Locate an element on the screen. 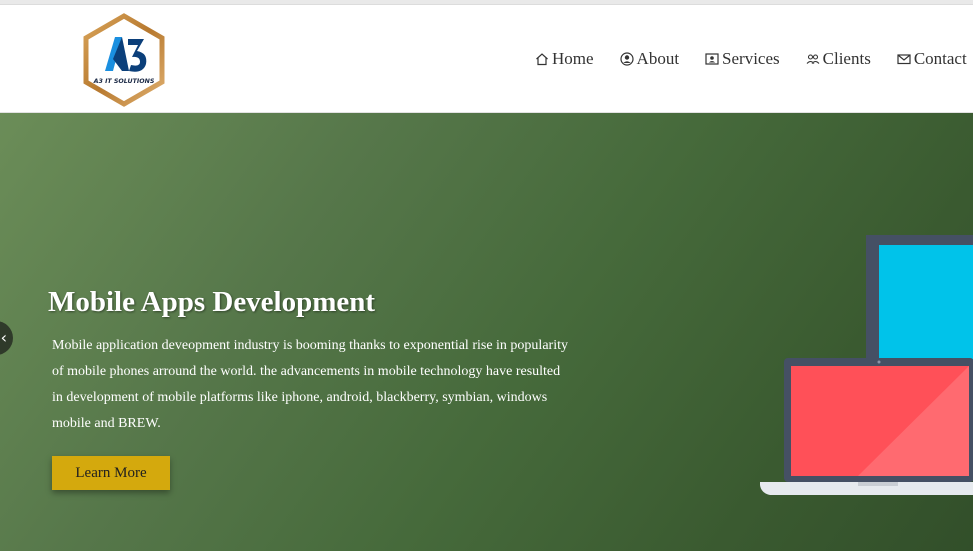  nav-services-label: Services is located at coordinates (751, 58).